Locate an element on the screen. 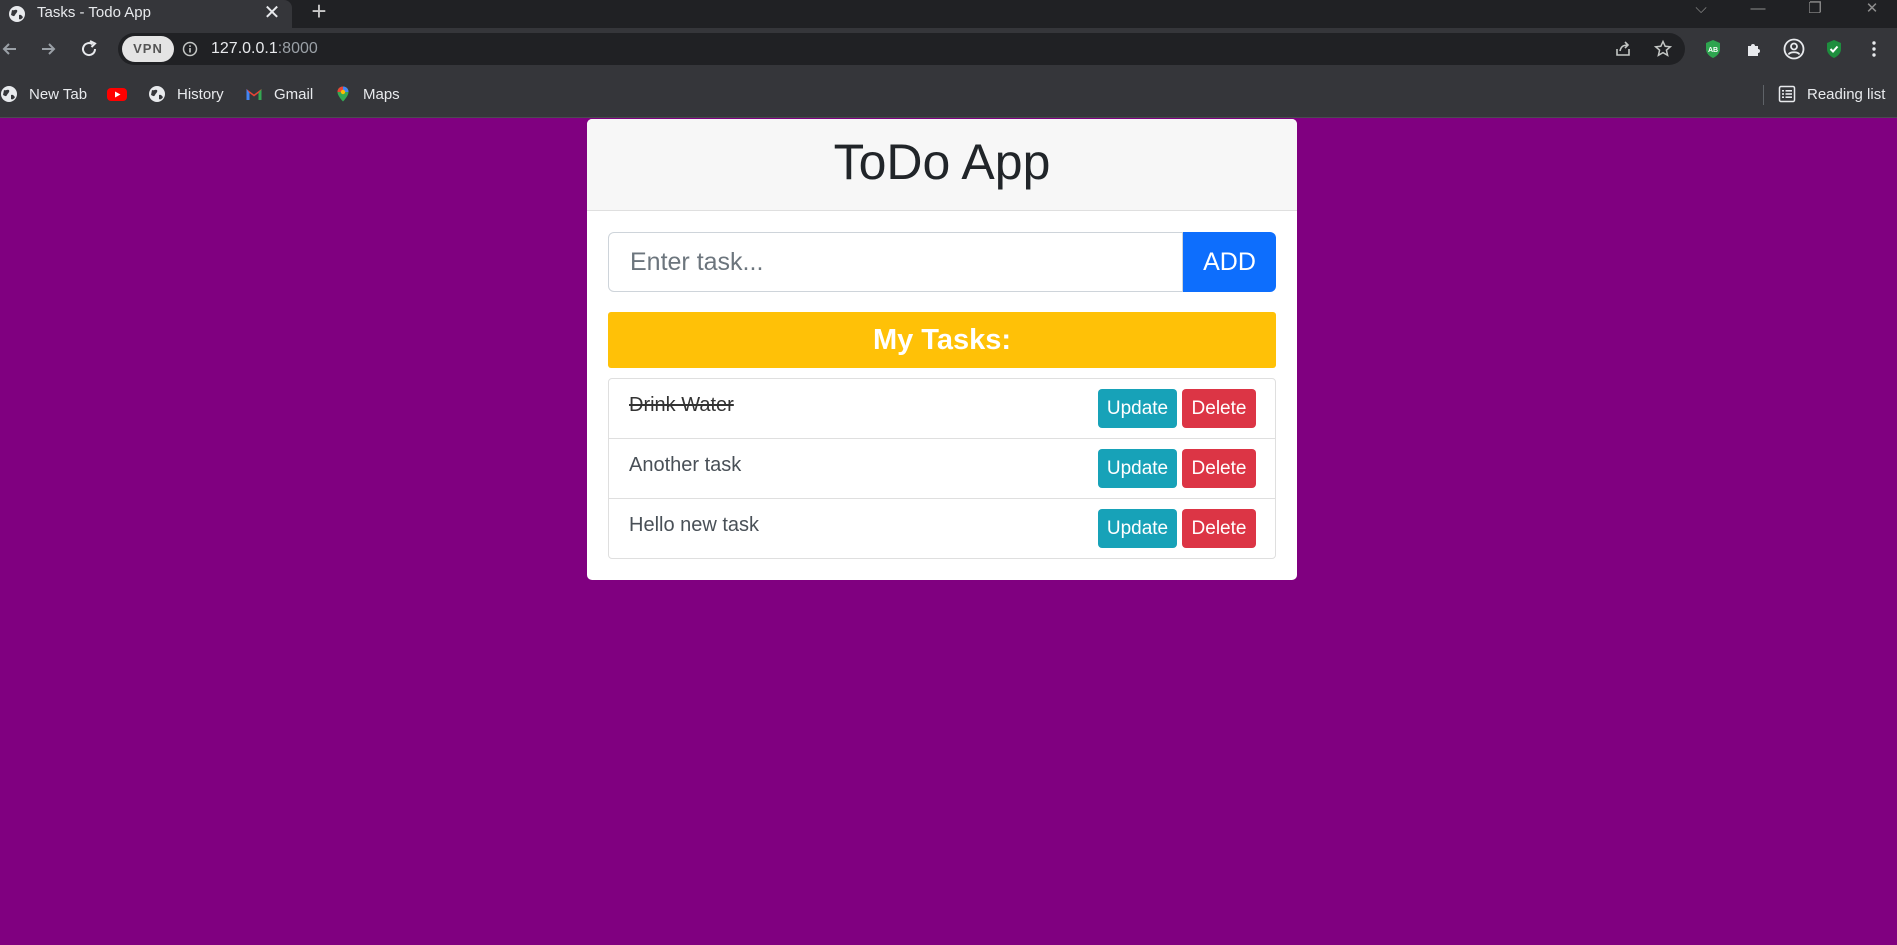 This screenshot has width=1897, height=945. task-row: Another task Update Delete is located at coordinates (942, 468).